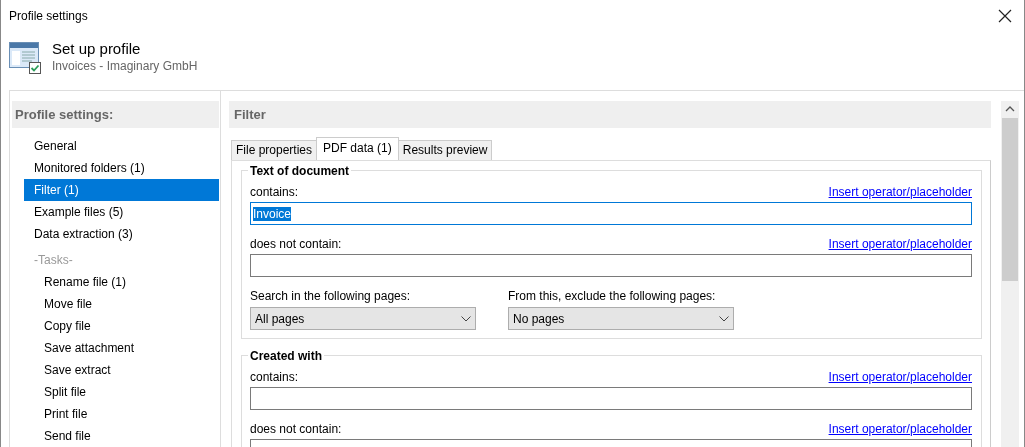 The height and width of the screenshot is (447, 1025). I want to click on sidebar-item: Example files (5), so click(121, 212).